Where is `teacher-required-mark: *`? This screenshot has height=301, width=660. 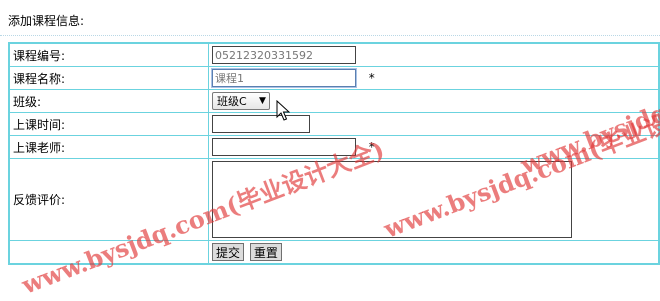
teacher-required-mark: * is located at coordinates (371, 147).